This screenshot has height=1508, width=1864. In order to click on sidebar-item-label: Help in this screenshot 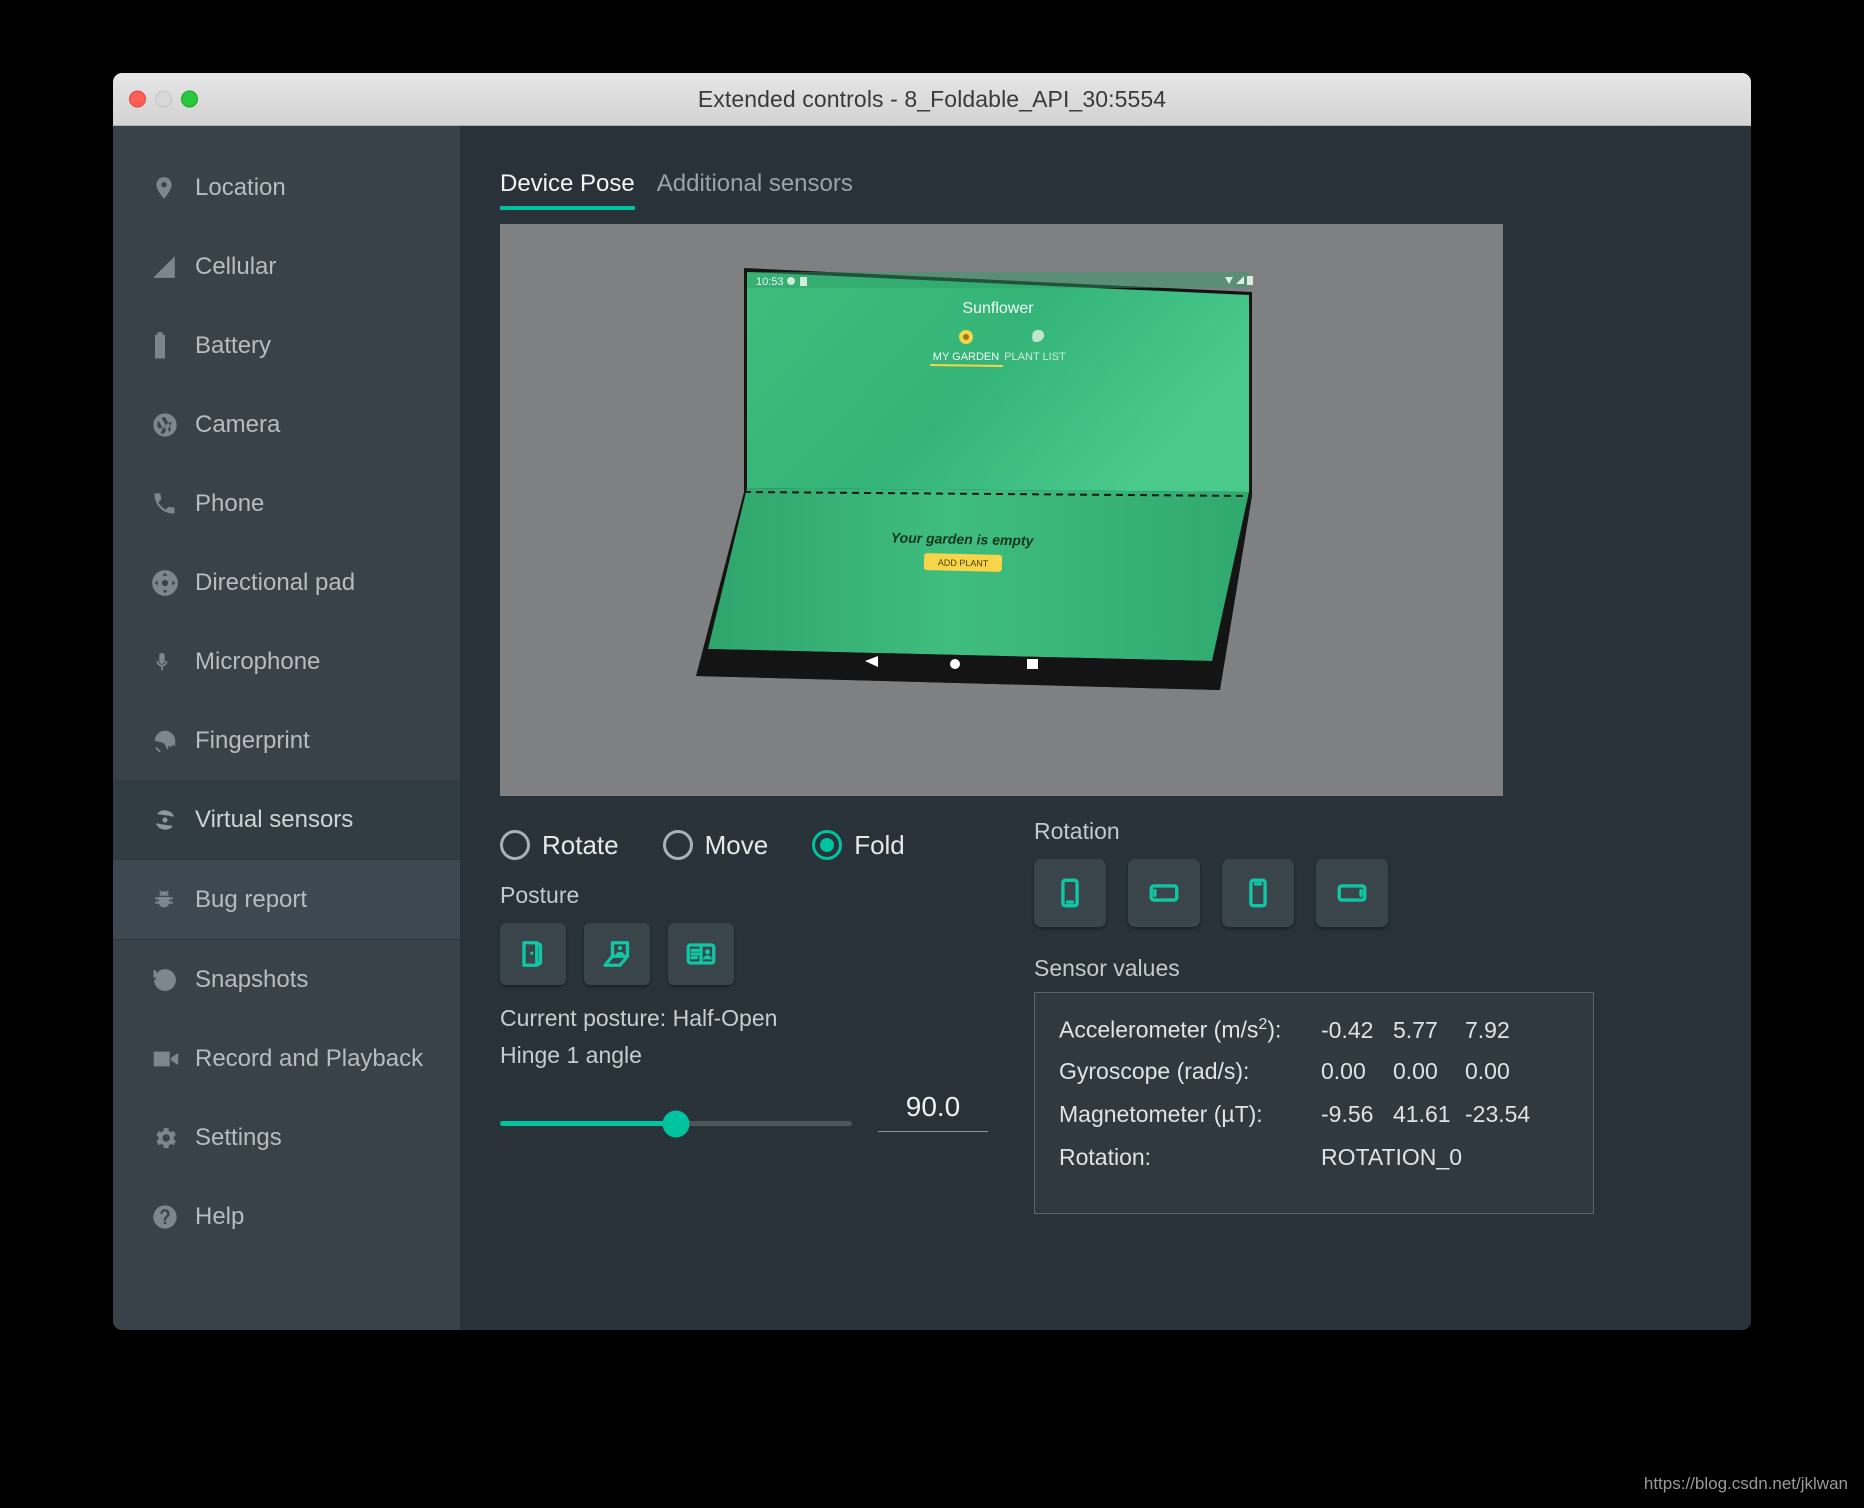, I will do `click(220, 1216)`.